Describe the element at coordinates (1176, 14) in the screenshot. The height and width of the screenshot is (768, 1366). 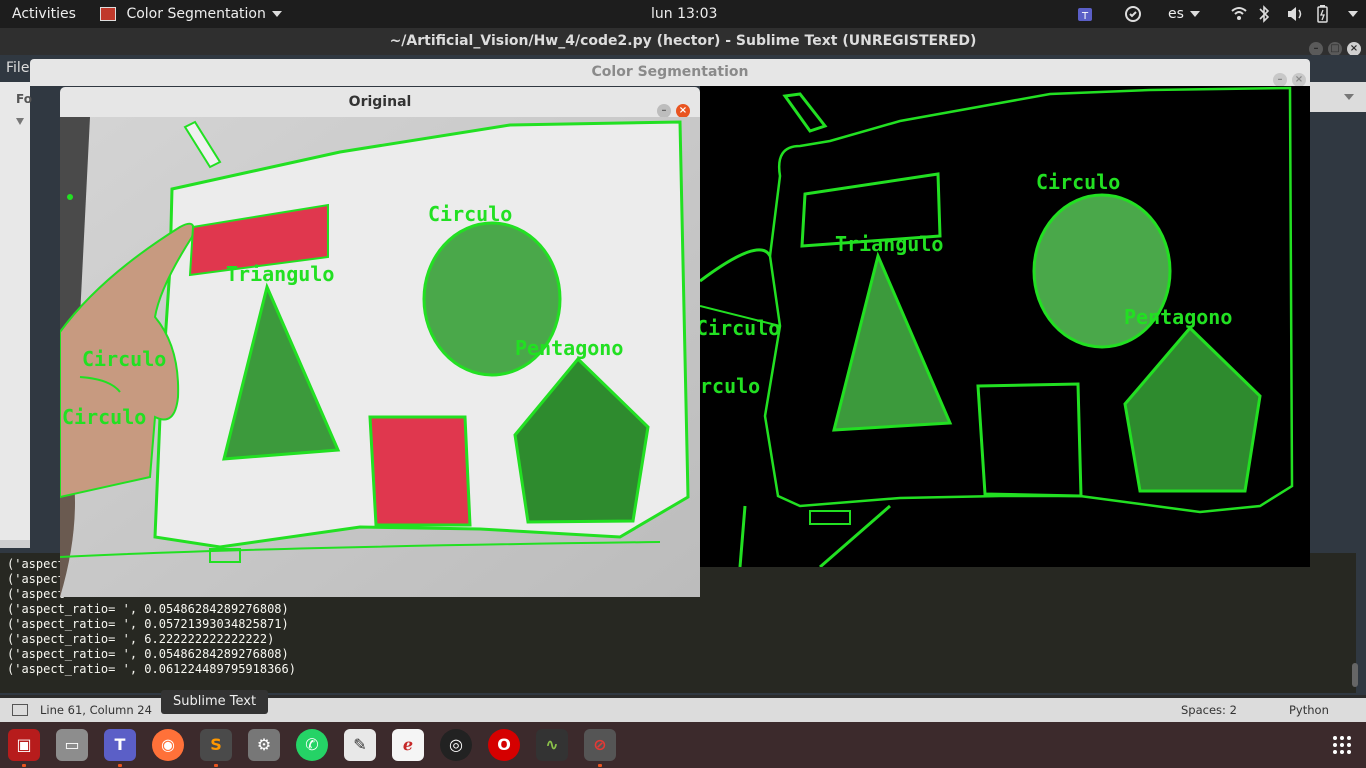
I see `language-label: es` at that location.